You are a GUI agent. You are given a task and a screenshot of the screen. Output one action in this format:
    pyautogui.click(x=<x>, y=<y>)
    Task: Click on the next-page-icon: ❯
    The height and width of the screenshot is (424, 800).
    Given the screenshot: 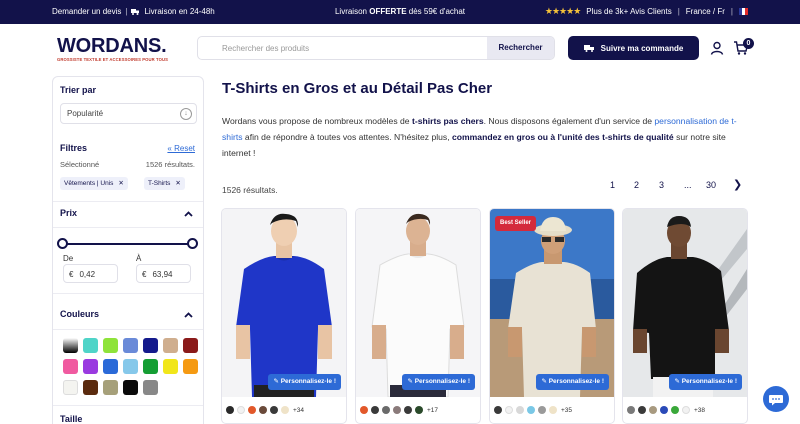 What is the action you would take?
    pyautogui.click(x=737, y=184)
    